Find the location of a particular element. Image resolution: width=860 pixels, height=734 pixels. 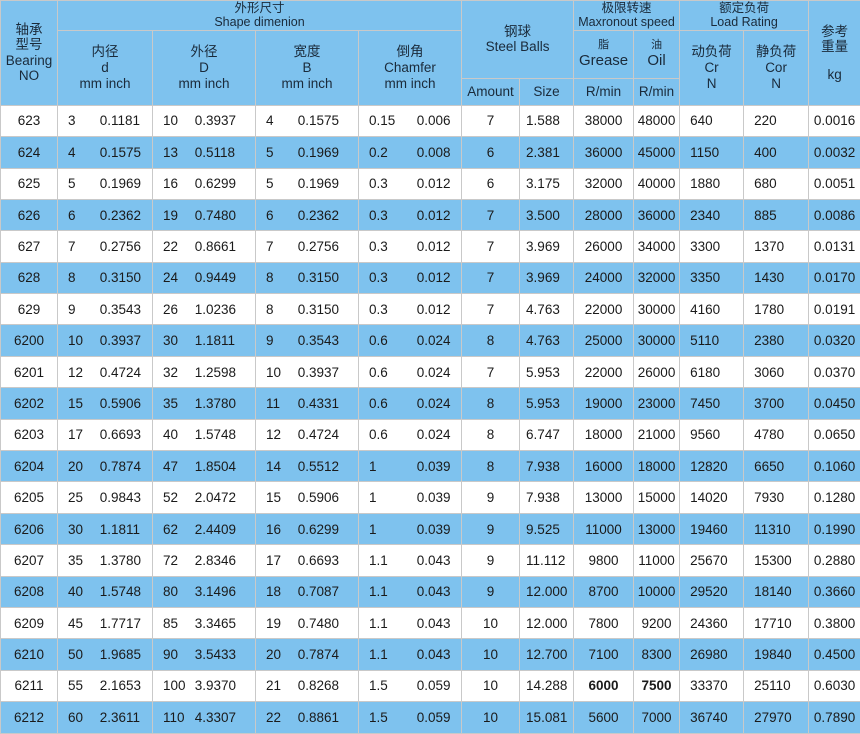

cell-weight-value: 0.7890 is located at coordinates (834, 717).